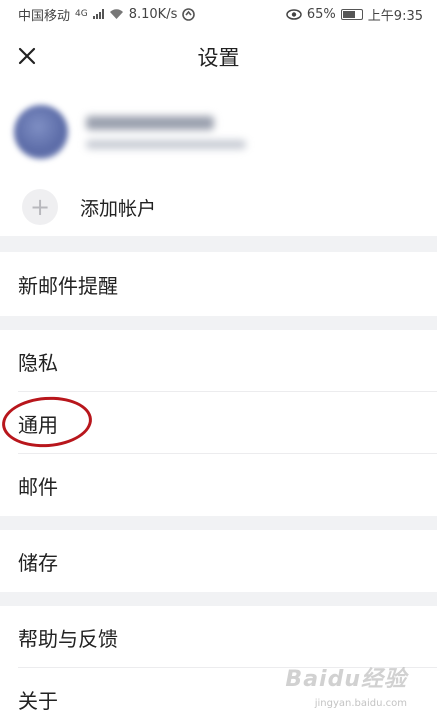 This screenshot has height=715, width=437. What do you see at coordinates (218, 561) in the screenshot?
I see `menu-item-storage: 储存` at bounding box center [218, 561].